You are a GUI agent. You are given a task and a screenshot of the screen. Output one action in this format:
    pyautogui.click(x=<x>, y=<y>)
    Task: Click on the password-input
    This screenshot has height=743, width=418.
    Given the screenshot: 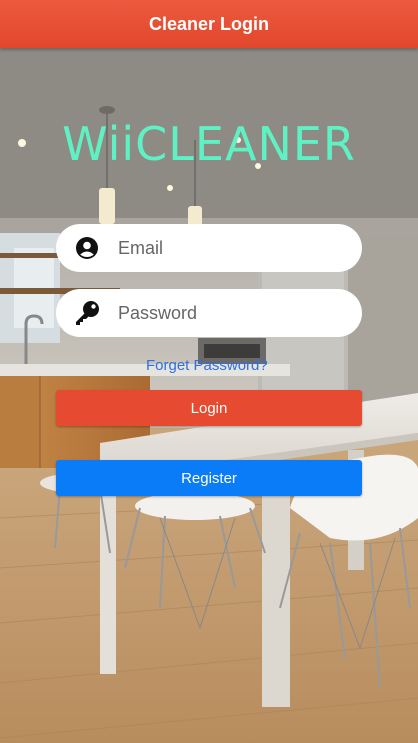 What is the action you would take?
    pyautogui.click(x=233, y=313)
    